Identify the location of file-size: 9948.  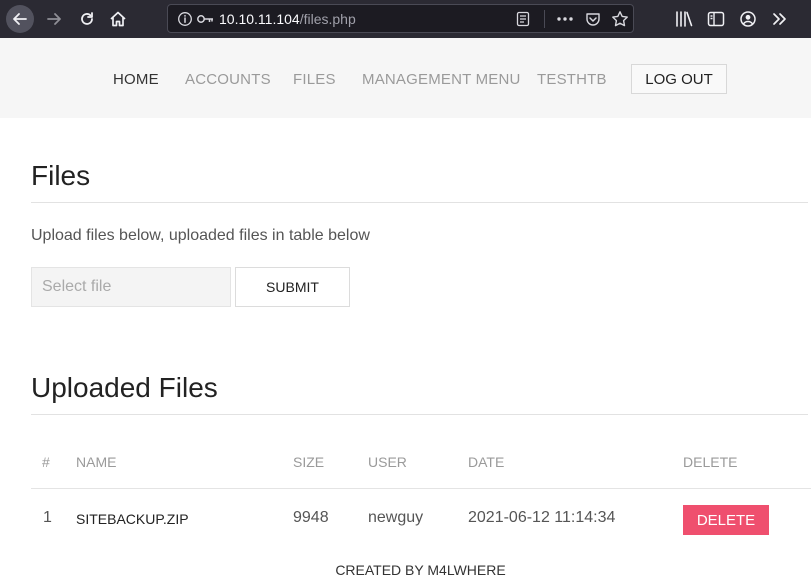
(311, 517).